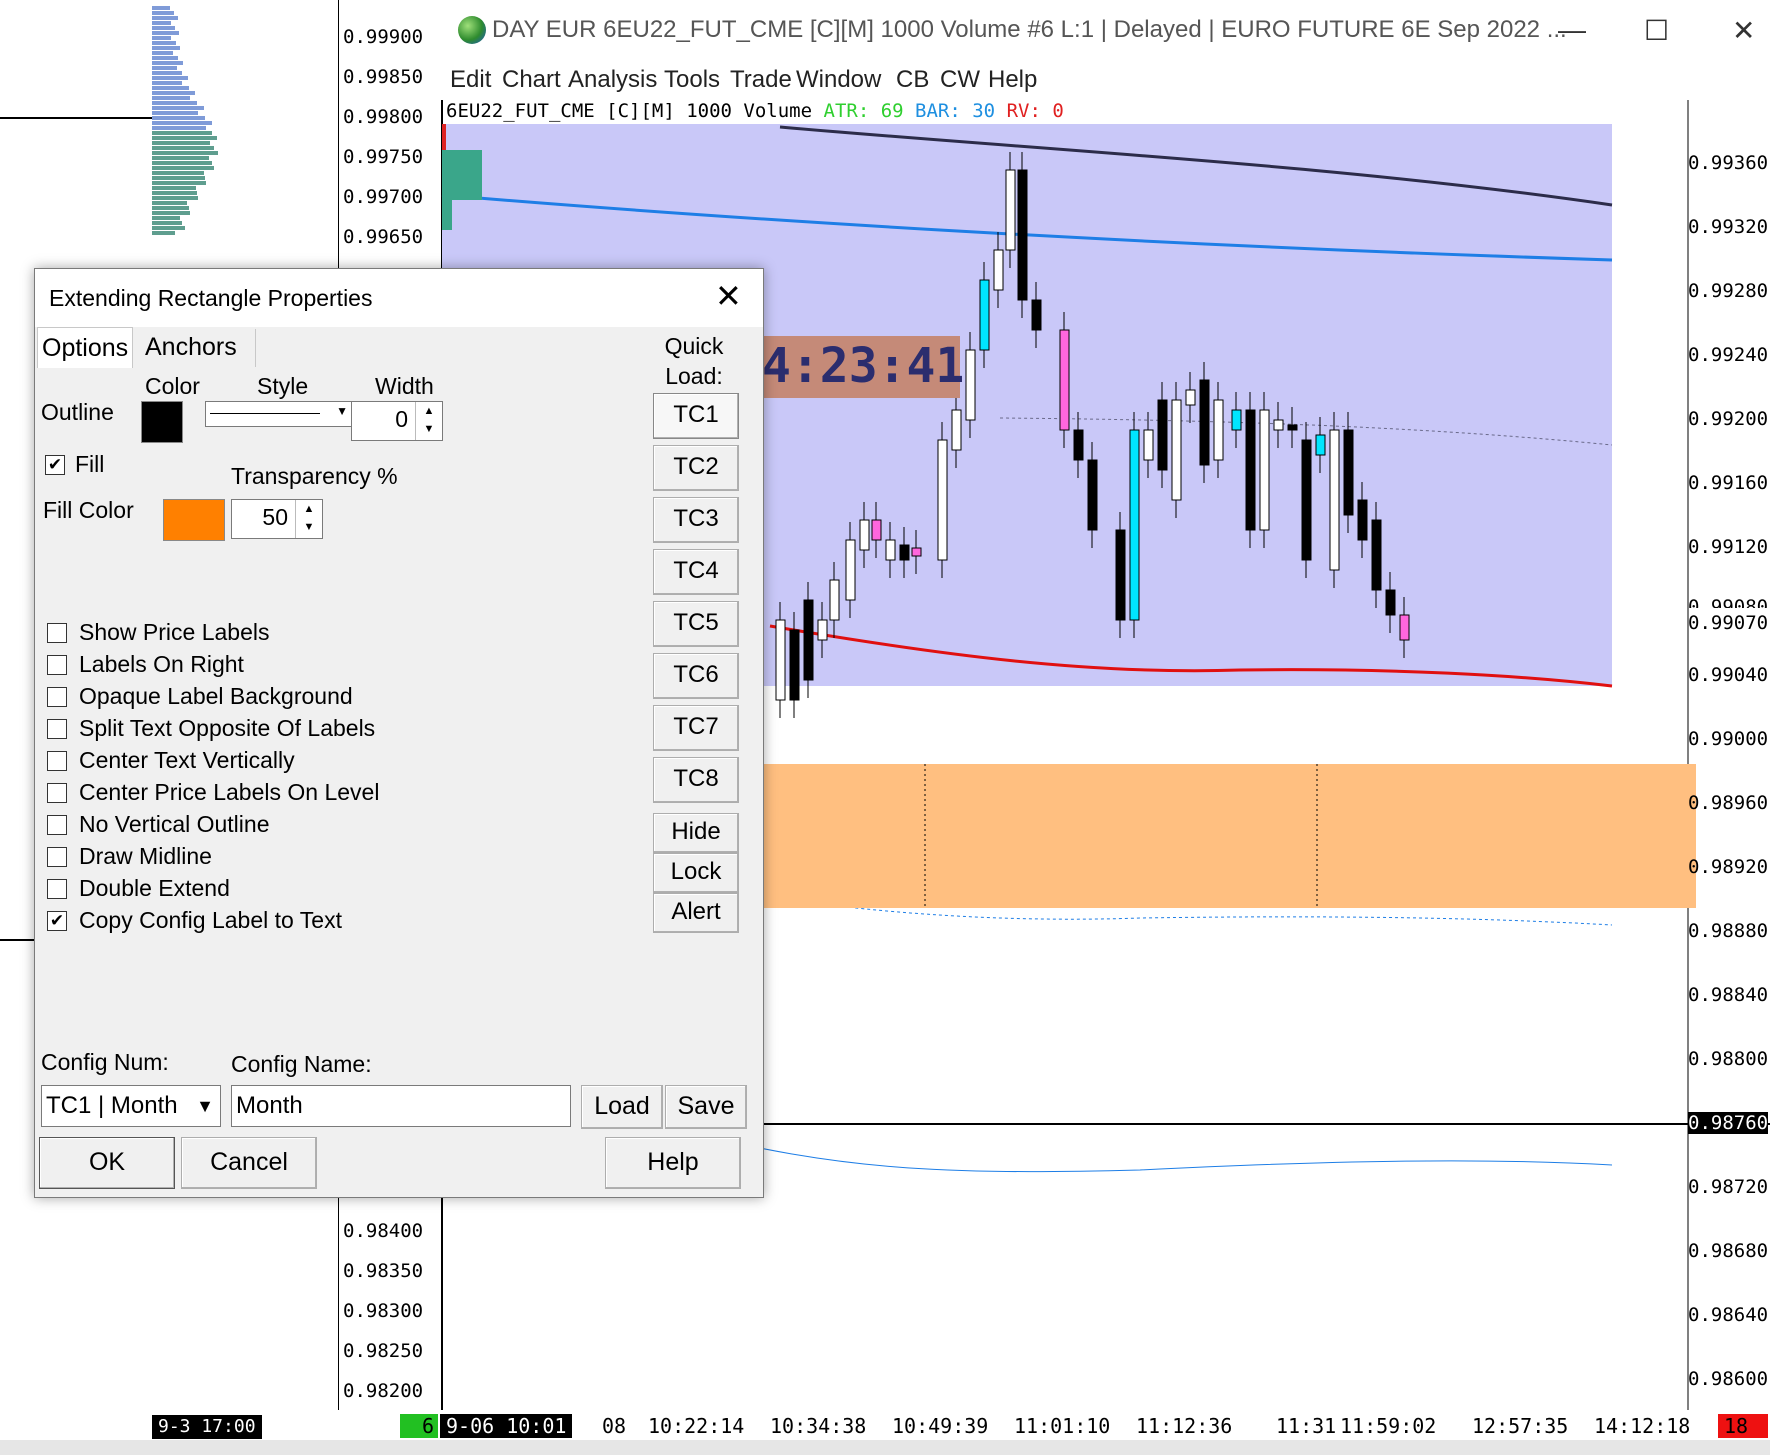 This screenshot has height=1455, width=1770. Describe the element at coordinates (57, 921) in the screenshot. I see `checkbox: ✔` at that location.